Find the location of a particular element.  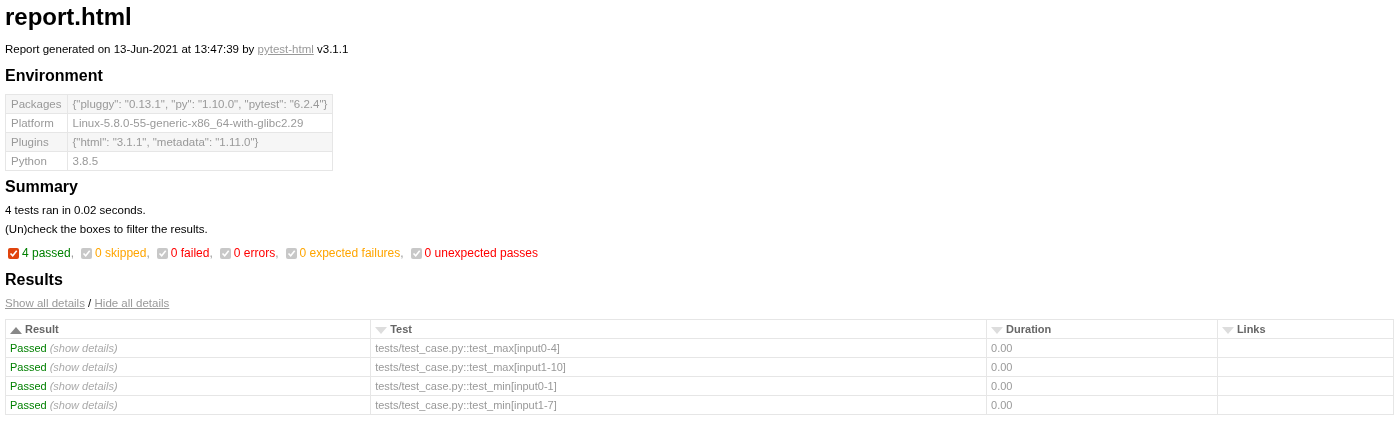

section-heading: Results is located at coordinates (34, 280).